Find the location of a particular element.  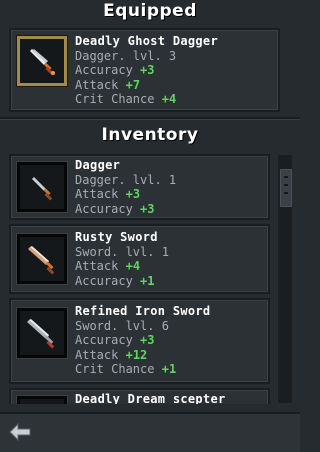

equipped-stat-row: Attack +7 is located at coordinates (146, 85).